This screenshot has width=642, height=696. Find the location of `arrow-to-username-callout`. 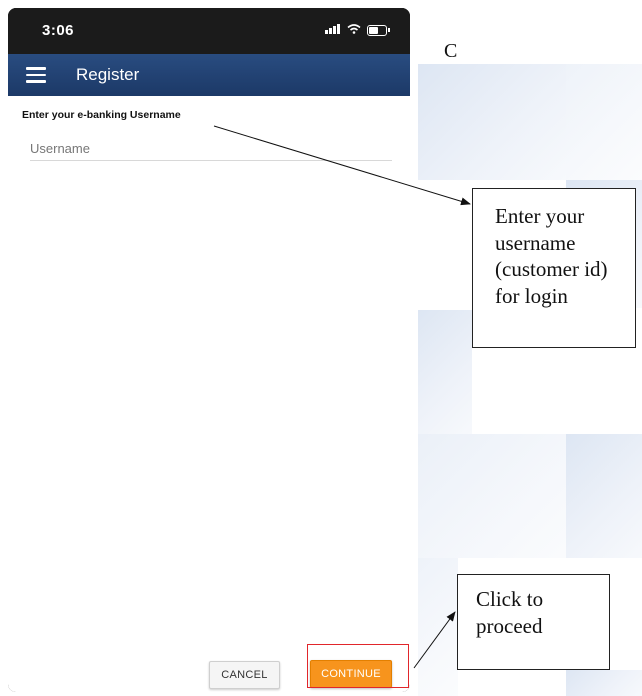

arrow-to-username-callout is located at coordinates (342, 165).